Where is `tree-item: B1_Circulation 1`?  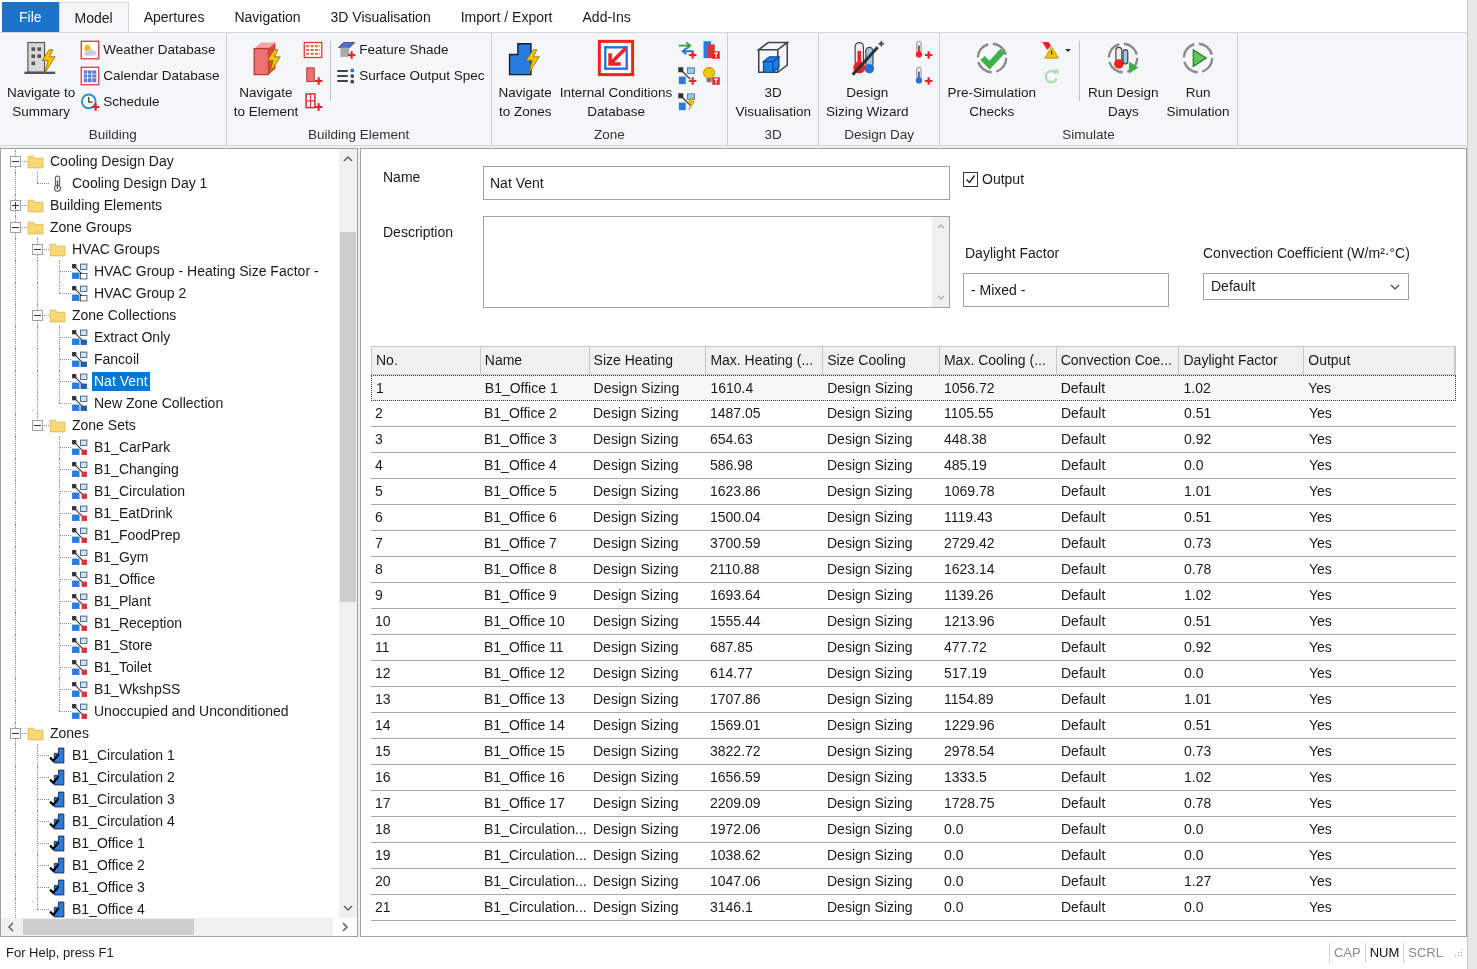
tree-item: B1_Circulation 1 is located at coordinates (123, 755).